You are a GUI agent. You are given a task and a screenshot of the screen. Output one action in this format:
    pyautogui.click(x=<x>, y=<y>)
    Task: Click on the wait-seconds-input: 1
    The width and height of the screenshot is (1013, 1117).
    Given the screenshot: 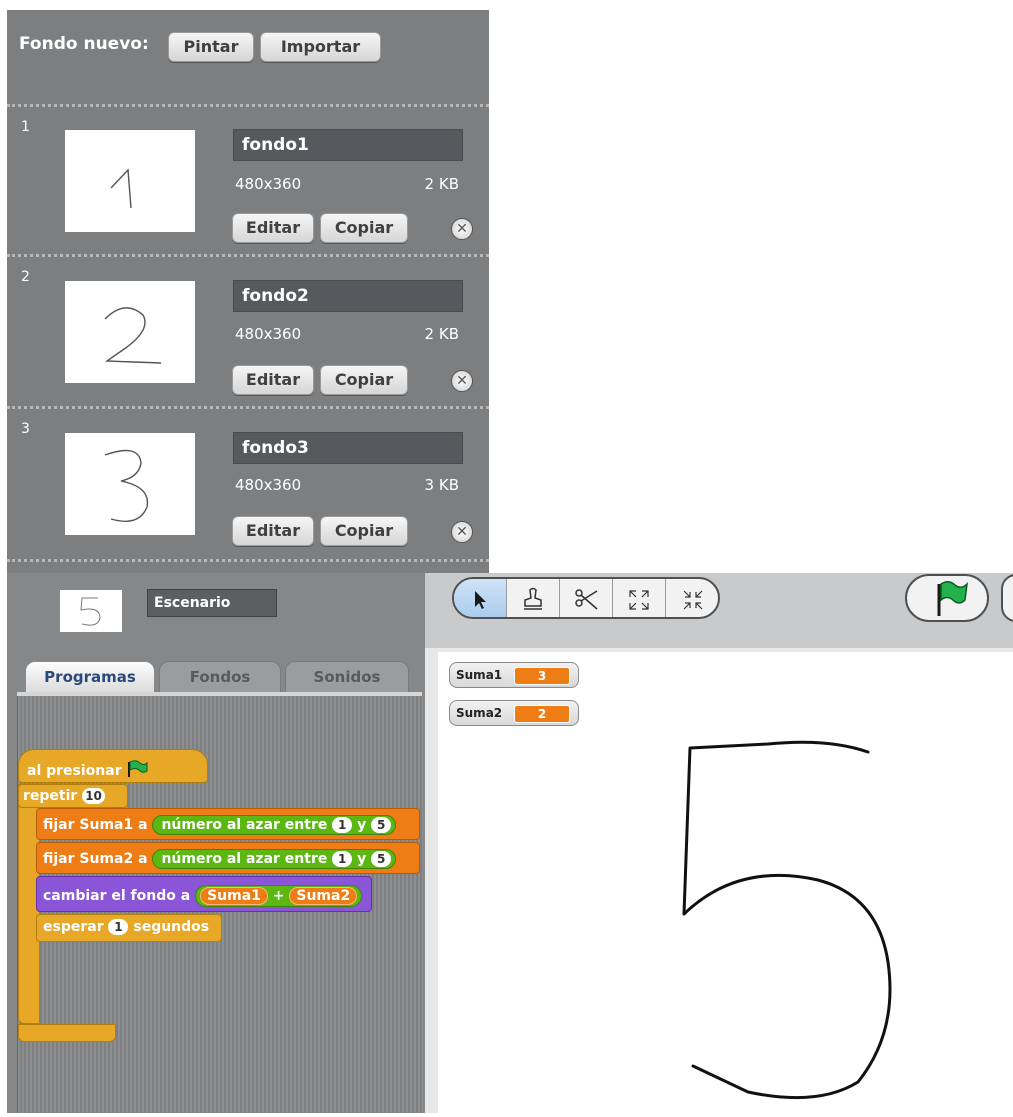 What is the action you would take?
    pyautogui.click(x=118, y=927)
    